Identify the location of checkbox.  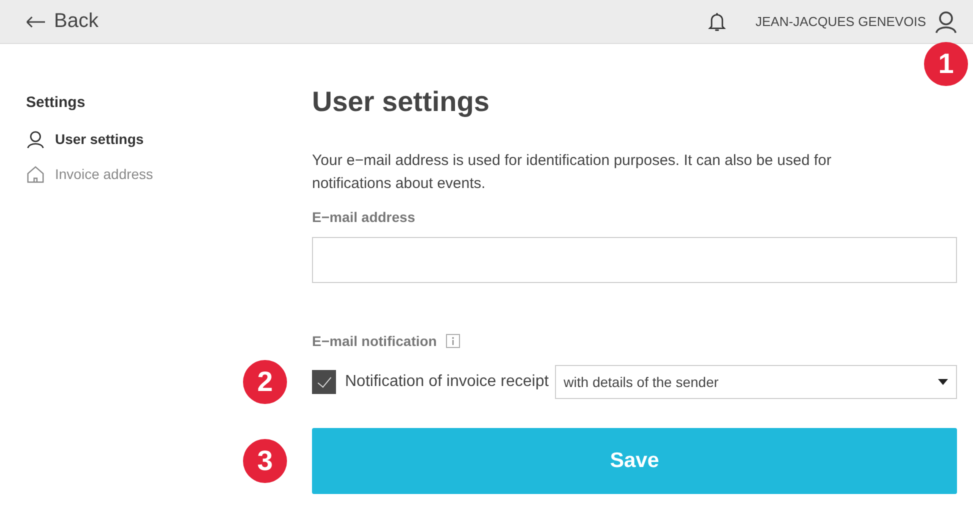
(324, 382).